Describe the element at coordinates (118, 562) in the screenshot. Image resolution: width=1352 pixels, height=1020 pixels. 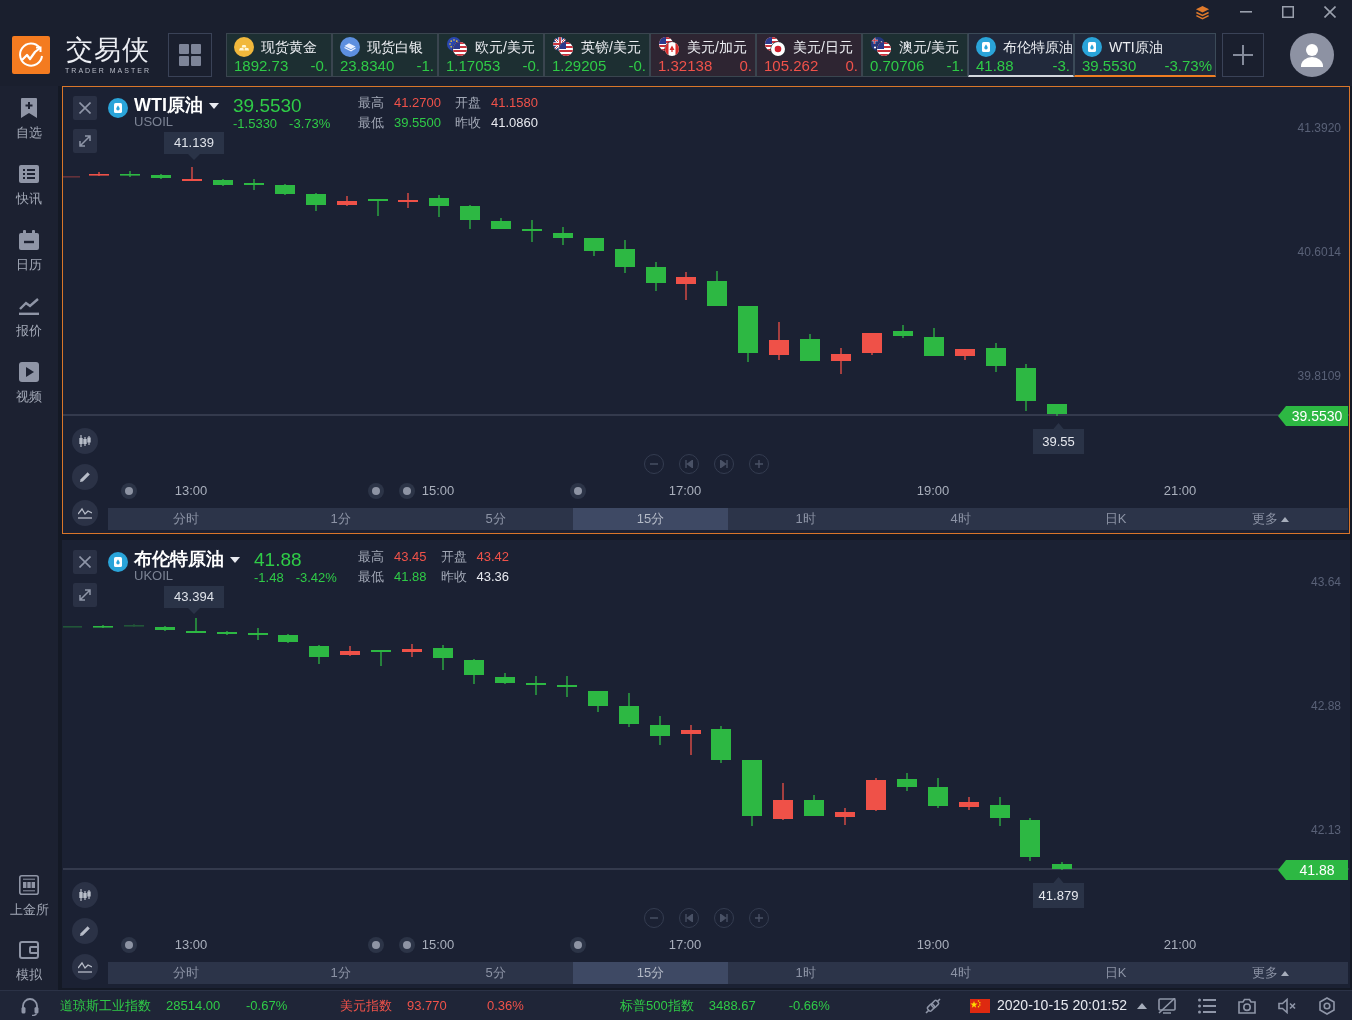
I see `oil-barrel-icon` at that location.